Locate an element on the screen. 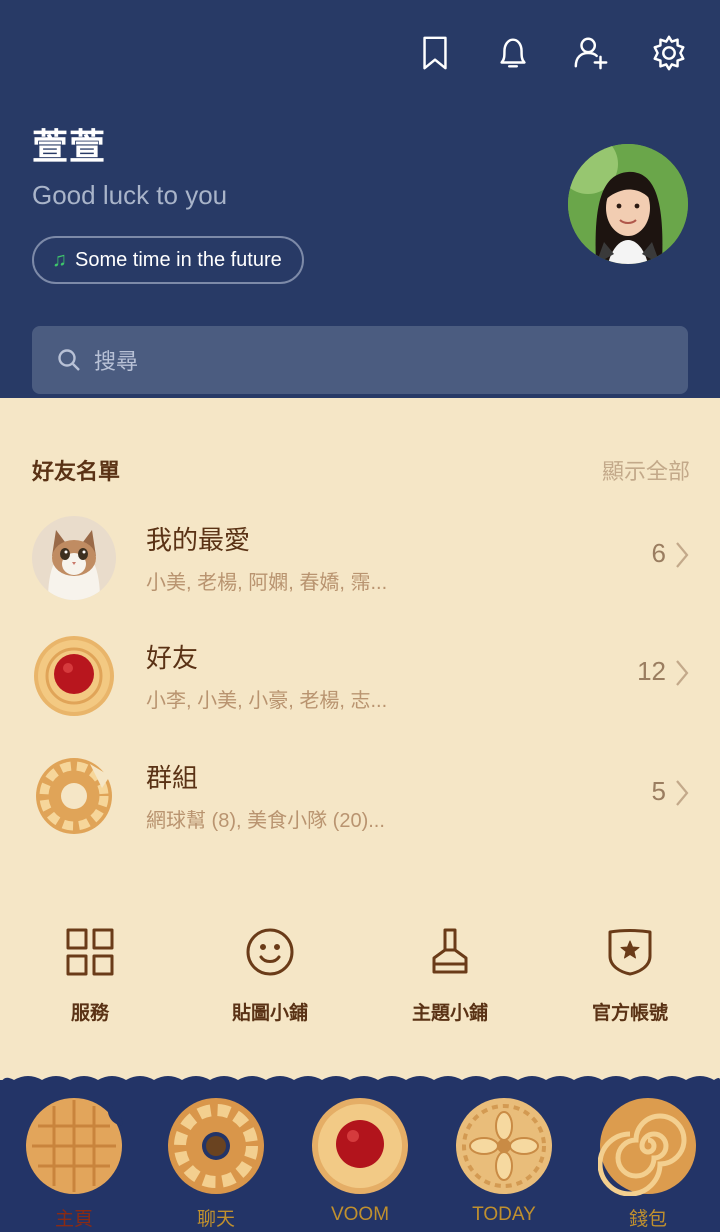  friend-row-count: 5 is located at coordinates (658, 791).